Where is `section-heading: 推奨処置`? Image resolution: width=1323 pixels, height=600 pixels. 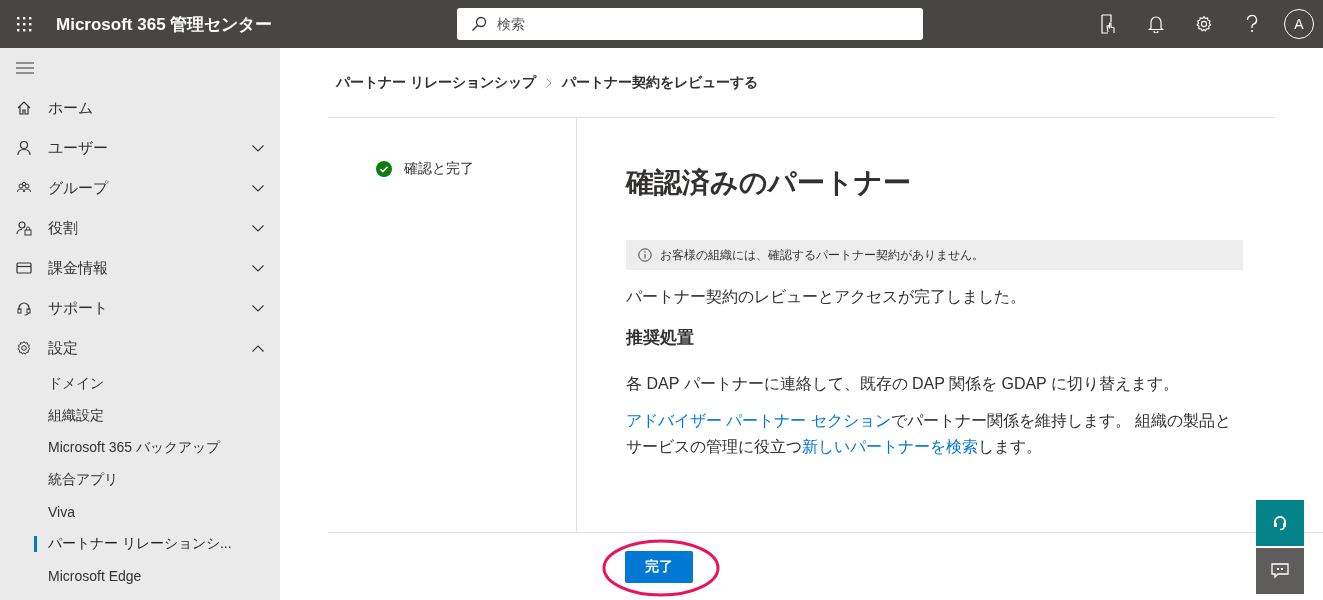 section-heading: 推奨処置 is located at coordinates (660, 337).